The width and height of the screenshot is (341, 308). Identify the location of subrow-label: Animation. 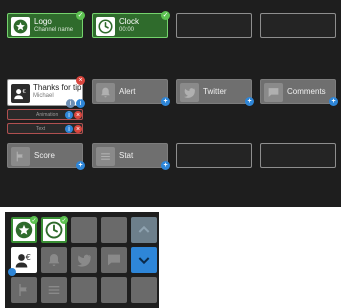
(47, 115).